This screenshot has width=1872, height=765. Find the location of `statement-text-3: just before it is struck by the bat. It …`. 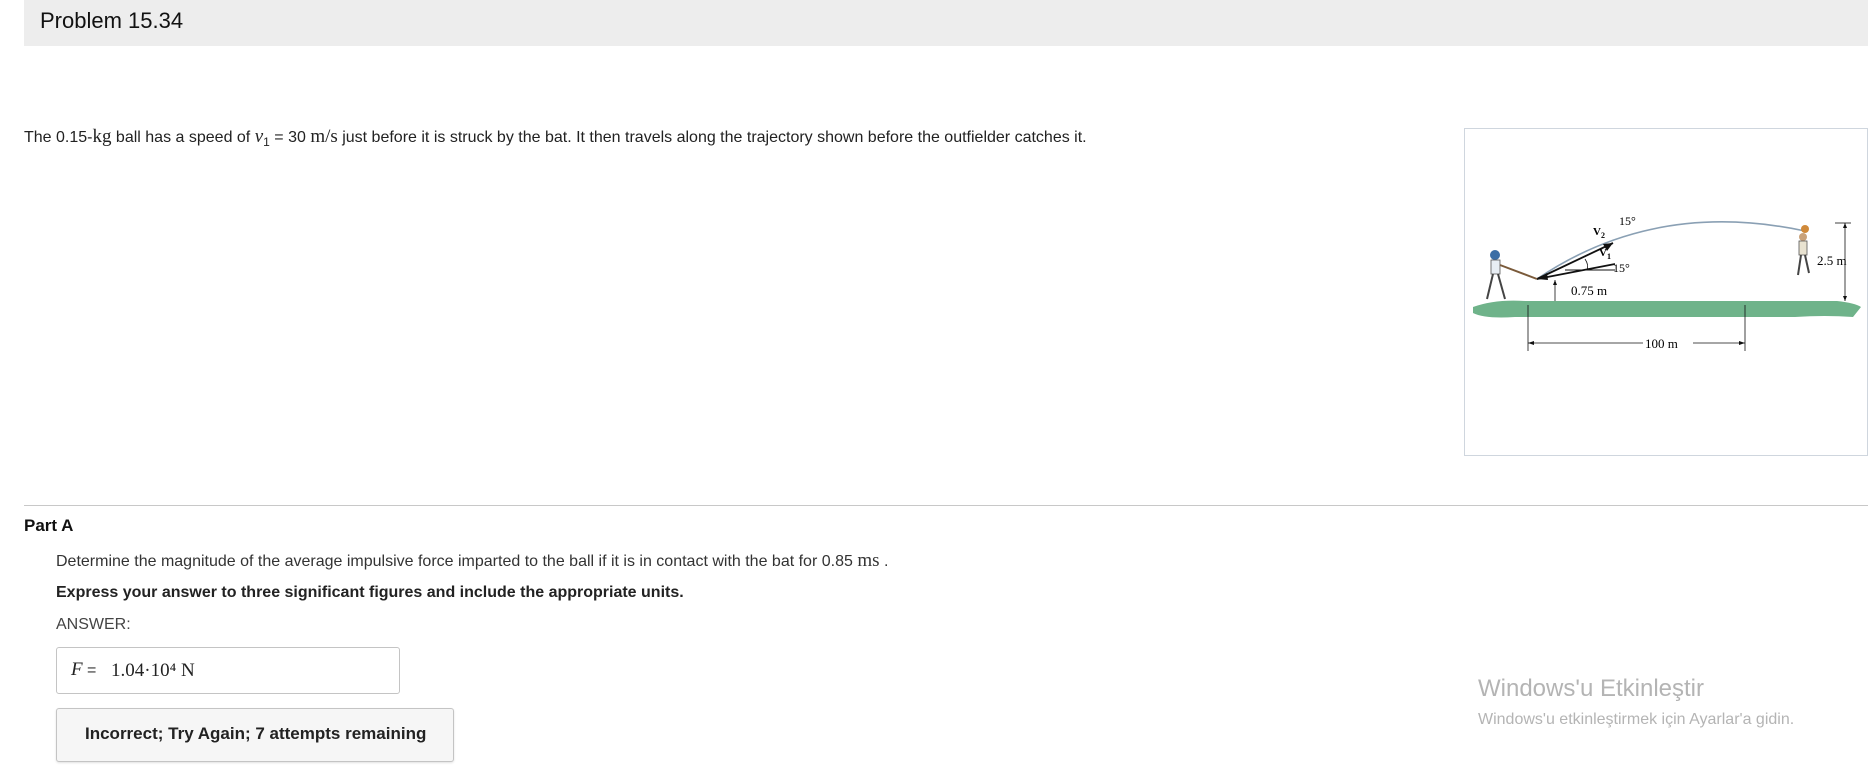

statement-text-3: just before it is struck by the bat. It … is located at coordinates (712, 137).